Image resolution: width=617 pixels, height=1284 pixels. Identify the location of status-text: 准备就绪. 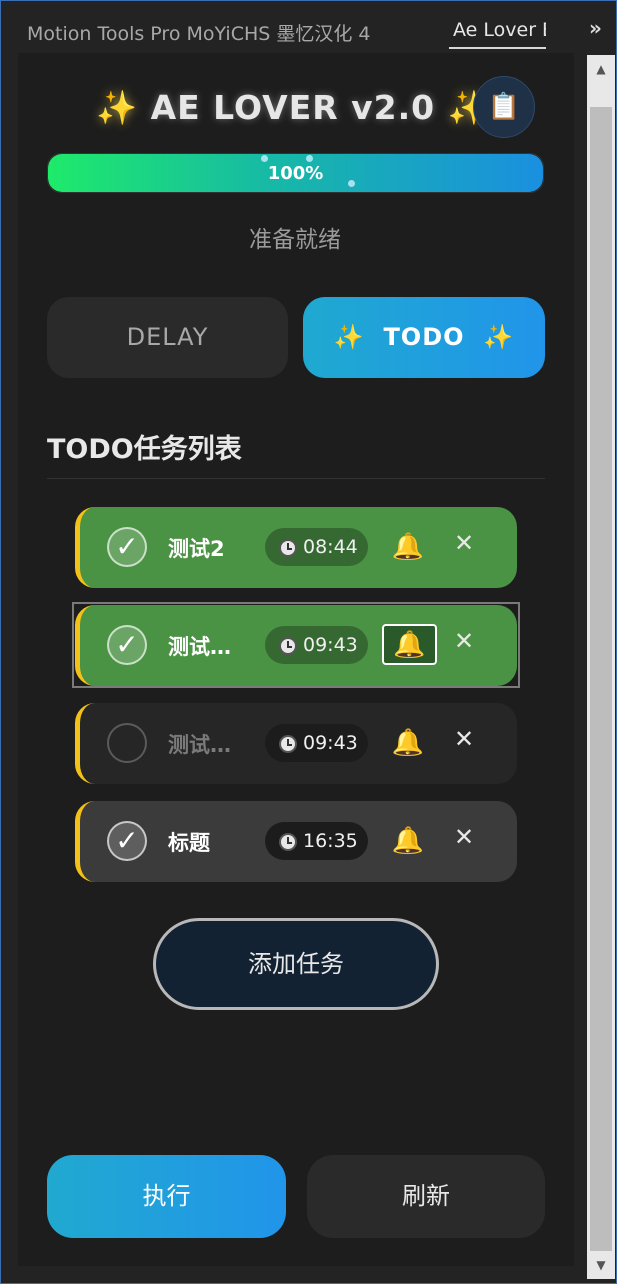
(295, 240).